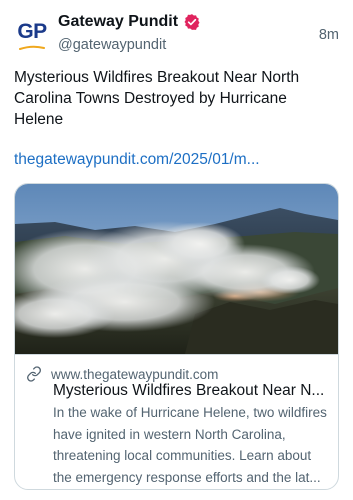 The height and width of the screenshot is (500, 353). I want to click on card-divider, so click(176, 354).